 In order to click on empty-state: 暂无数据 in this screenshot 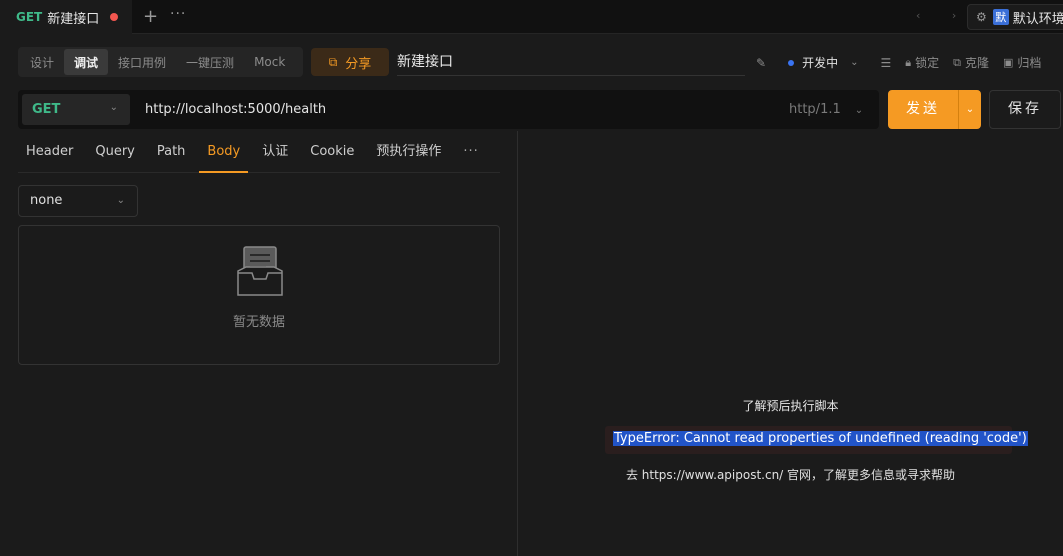, I will do `click(259, 295)`.